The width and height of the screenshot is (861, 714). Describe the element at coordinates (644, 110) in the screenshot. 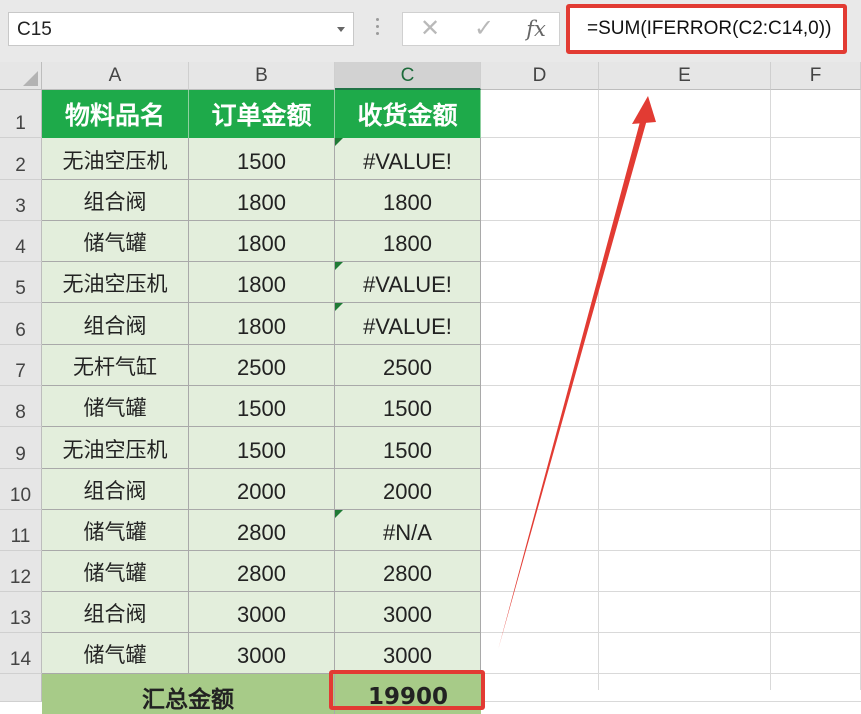

I see `arrow-head` at that location.